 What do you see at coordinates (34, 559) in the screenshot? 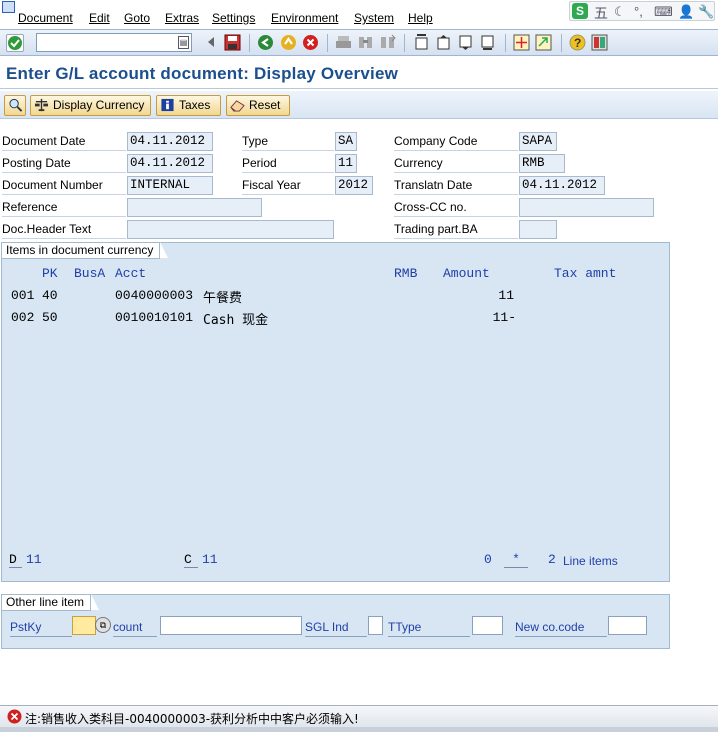
I see `debit-total: 11` at bounding box center [34, 559].